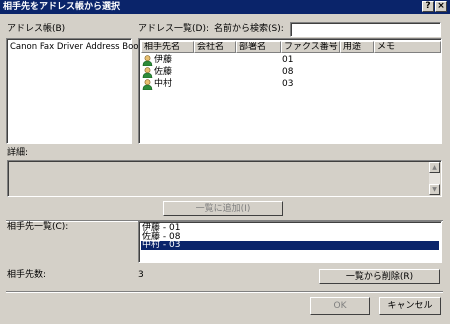 This screenshot has height=324, width=450. Describe the element at coordinates (290, 245) in the screenshot. I see `list-item-selected: 中村 - 03` at that location.